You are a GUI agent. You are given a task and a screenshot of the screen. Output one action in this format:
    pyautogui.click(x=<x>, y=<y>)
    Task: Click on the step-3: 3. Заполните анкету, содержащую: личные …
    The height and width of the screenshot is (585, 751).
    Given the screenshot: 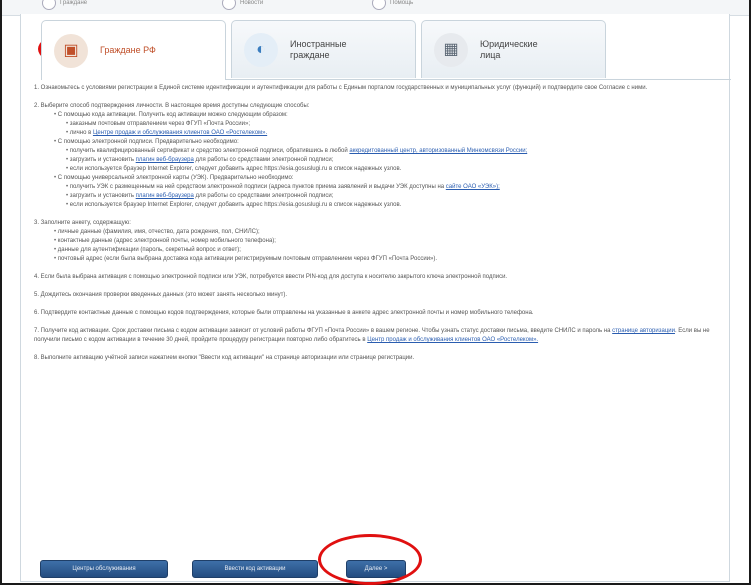 What is the action you would take?
    pyautogui.click(x=379, y=241)
    